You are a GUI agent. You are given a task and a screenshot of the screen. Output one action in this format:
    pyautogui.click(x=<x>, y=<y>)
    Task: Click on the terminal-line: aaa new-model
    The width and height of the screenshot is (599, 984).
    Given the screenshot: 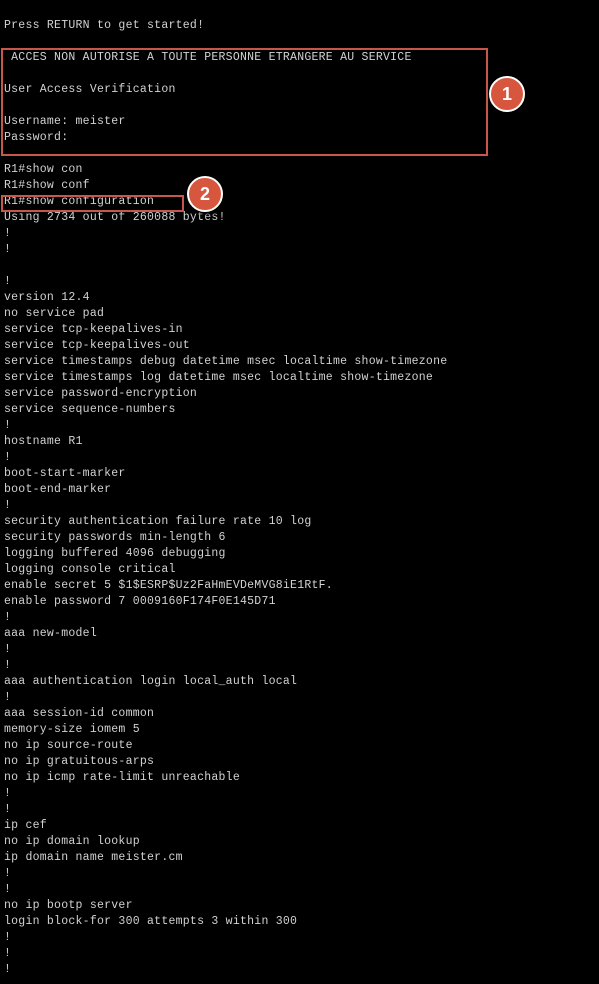 What is the action you would take?
    pyautogui.click(x=50, y=633)
    